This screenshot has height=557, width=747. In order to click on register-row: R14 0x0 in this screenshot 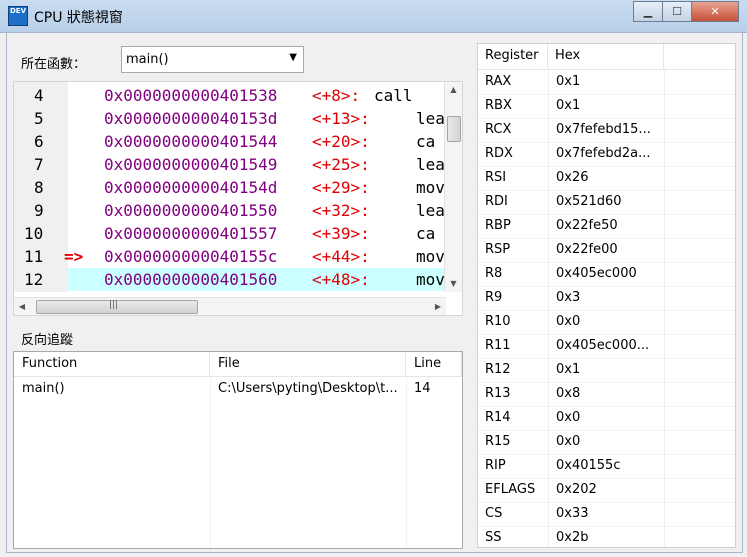, I will do `click(606, 418)`.